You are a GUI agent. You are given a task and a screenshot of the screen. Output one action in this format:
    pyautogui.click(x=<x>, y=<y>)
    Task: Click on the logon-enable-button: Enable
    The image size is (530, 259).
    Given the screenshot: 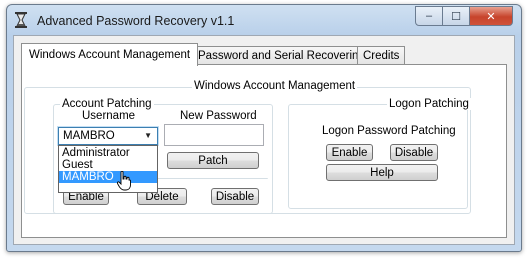 What is the action you would take?
    pyautogui.click(x=349, y=152)
    